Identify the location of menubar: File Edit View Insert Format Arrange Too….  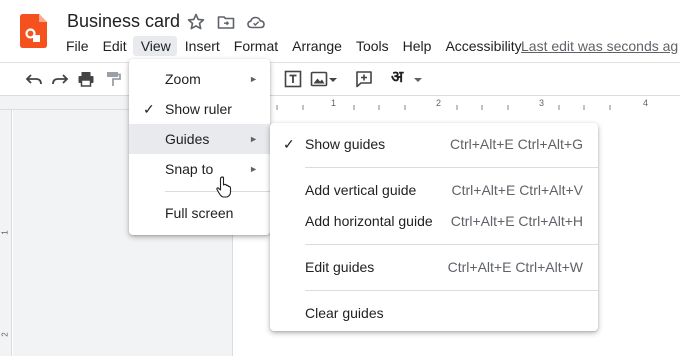
(293, 46).